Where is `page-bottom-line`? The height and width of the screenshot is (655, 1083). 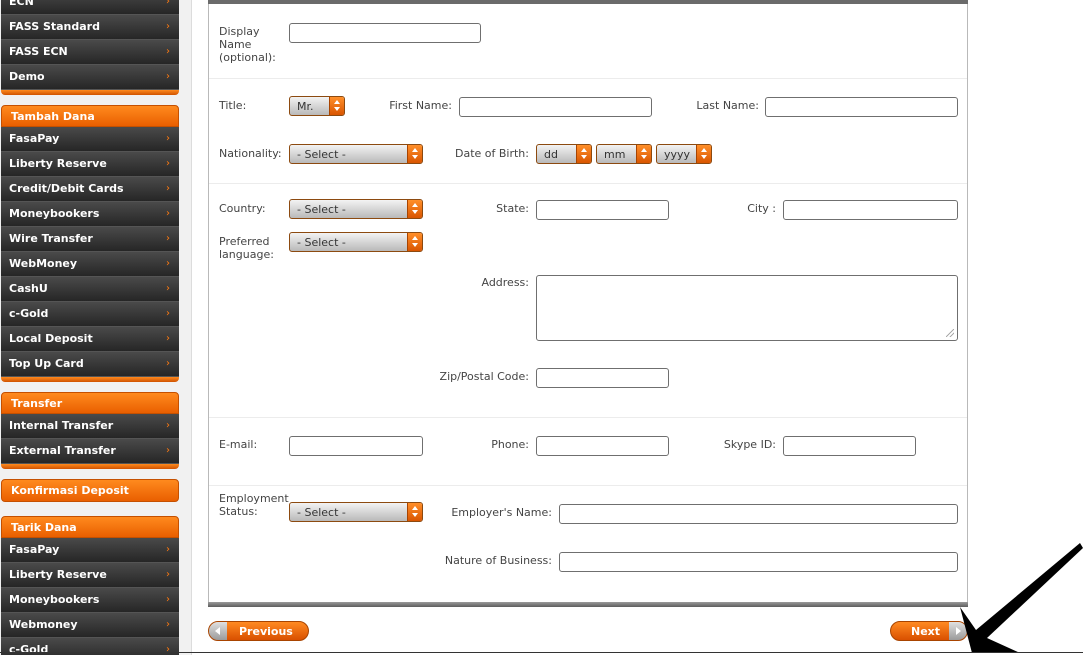 page-bottom-line is located at coordinates (541, 652).